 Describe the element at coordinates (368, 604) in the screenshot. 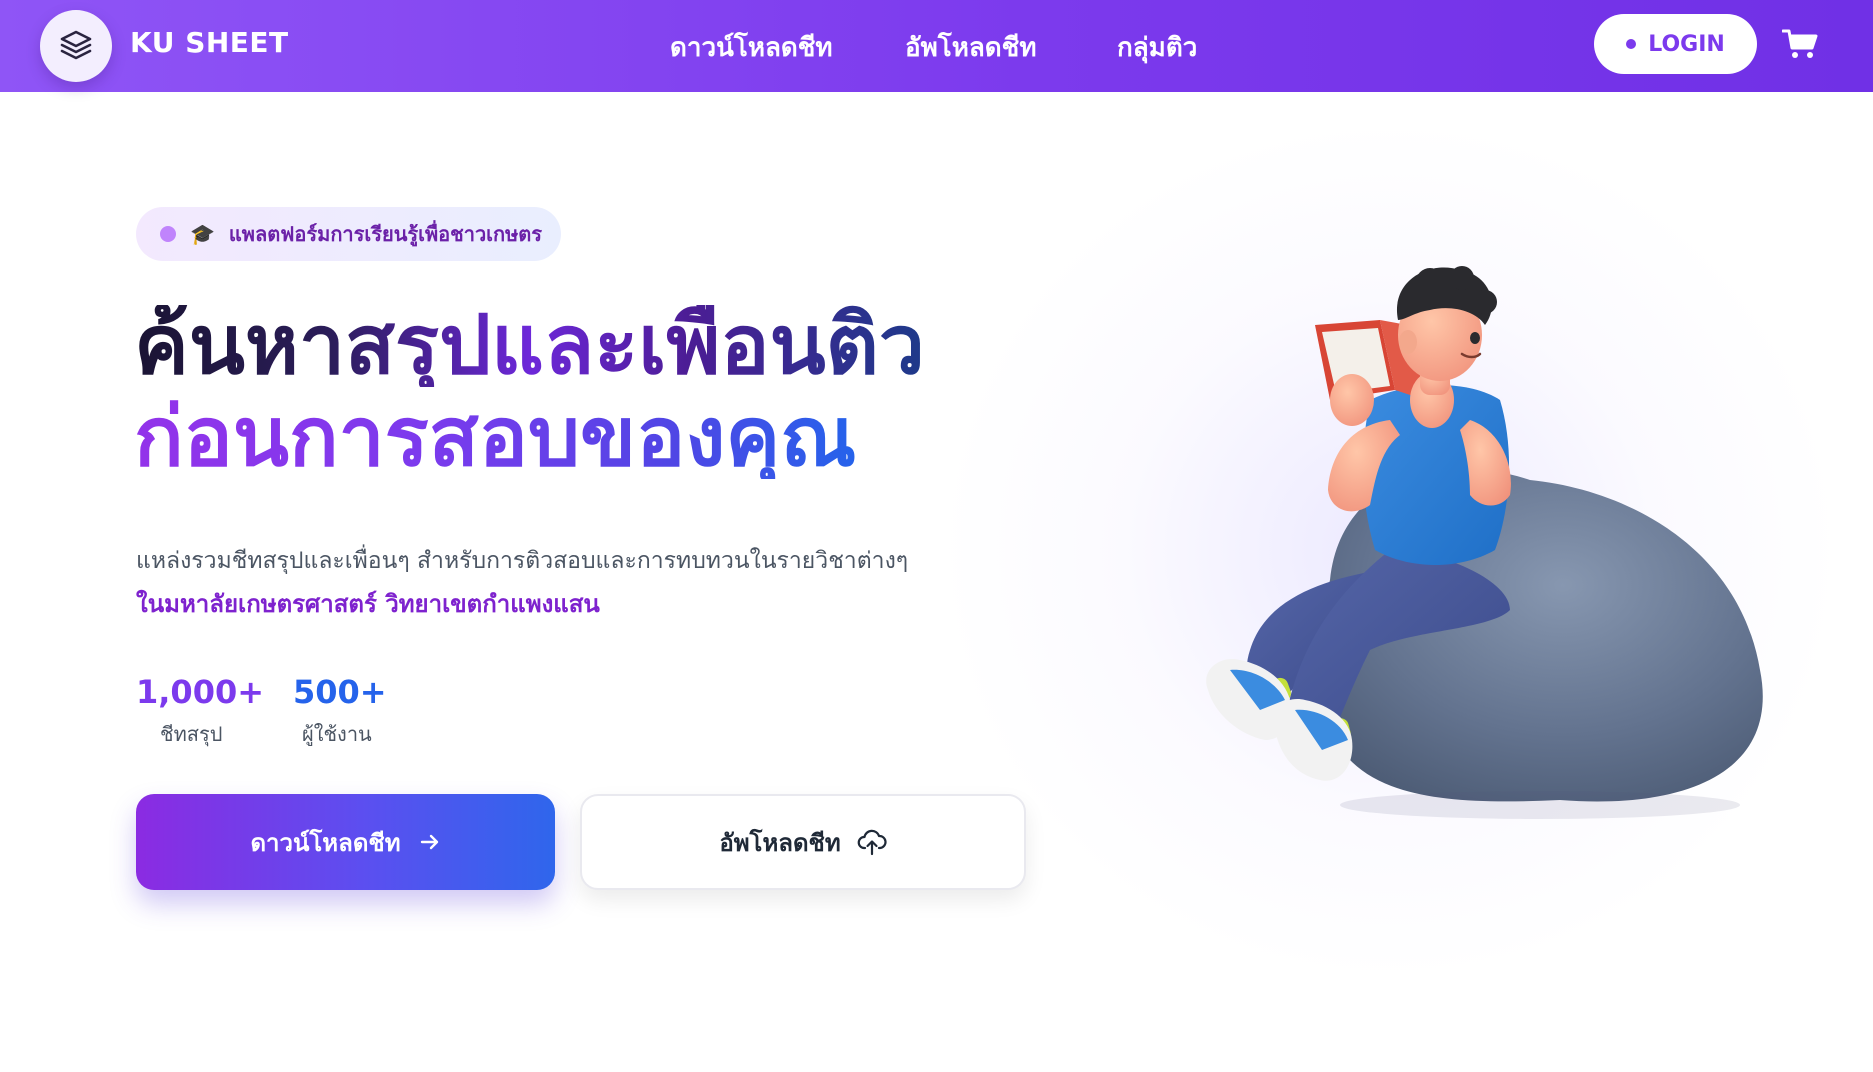

I see `hero-description-highlight: ในมหาลัยเกษตรศาสตร์ วิทยาเขตกำแพงแสน` at that location.